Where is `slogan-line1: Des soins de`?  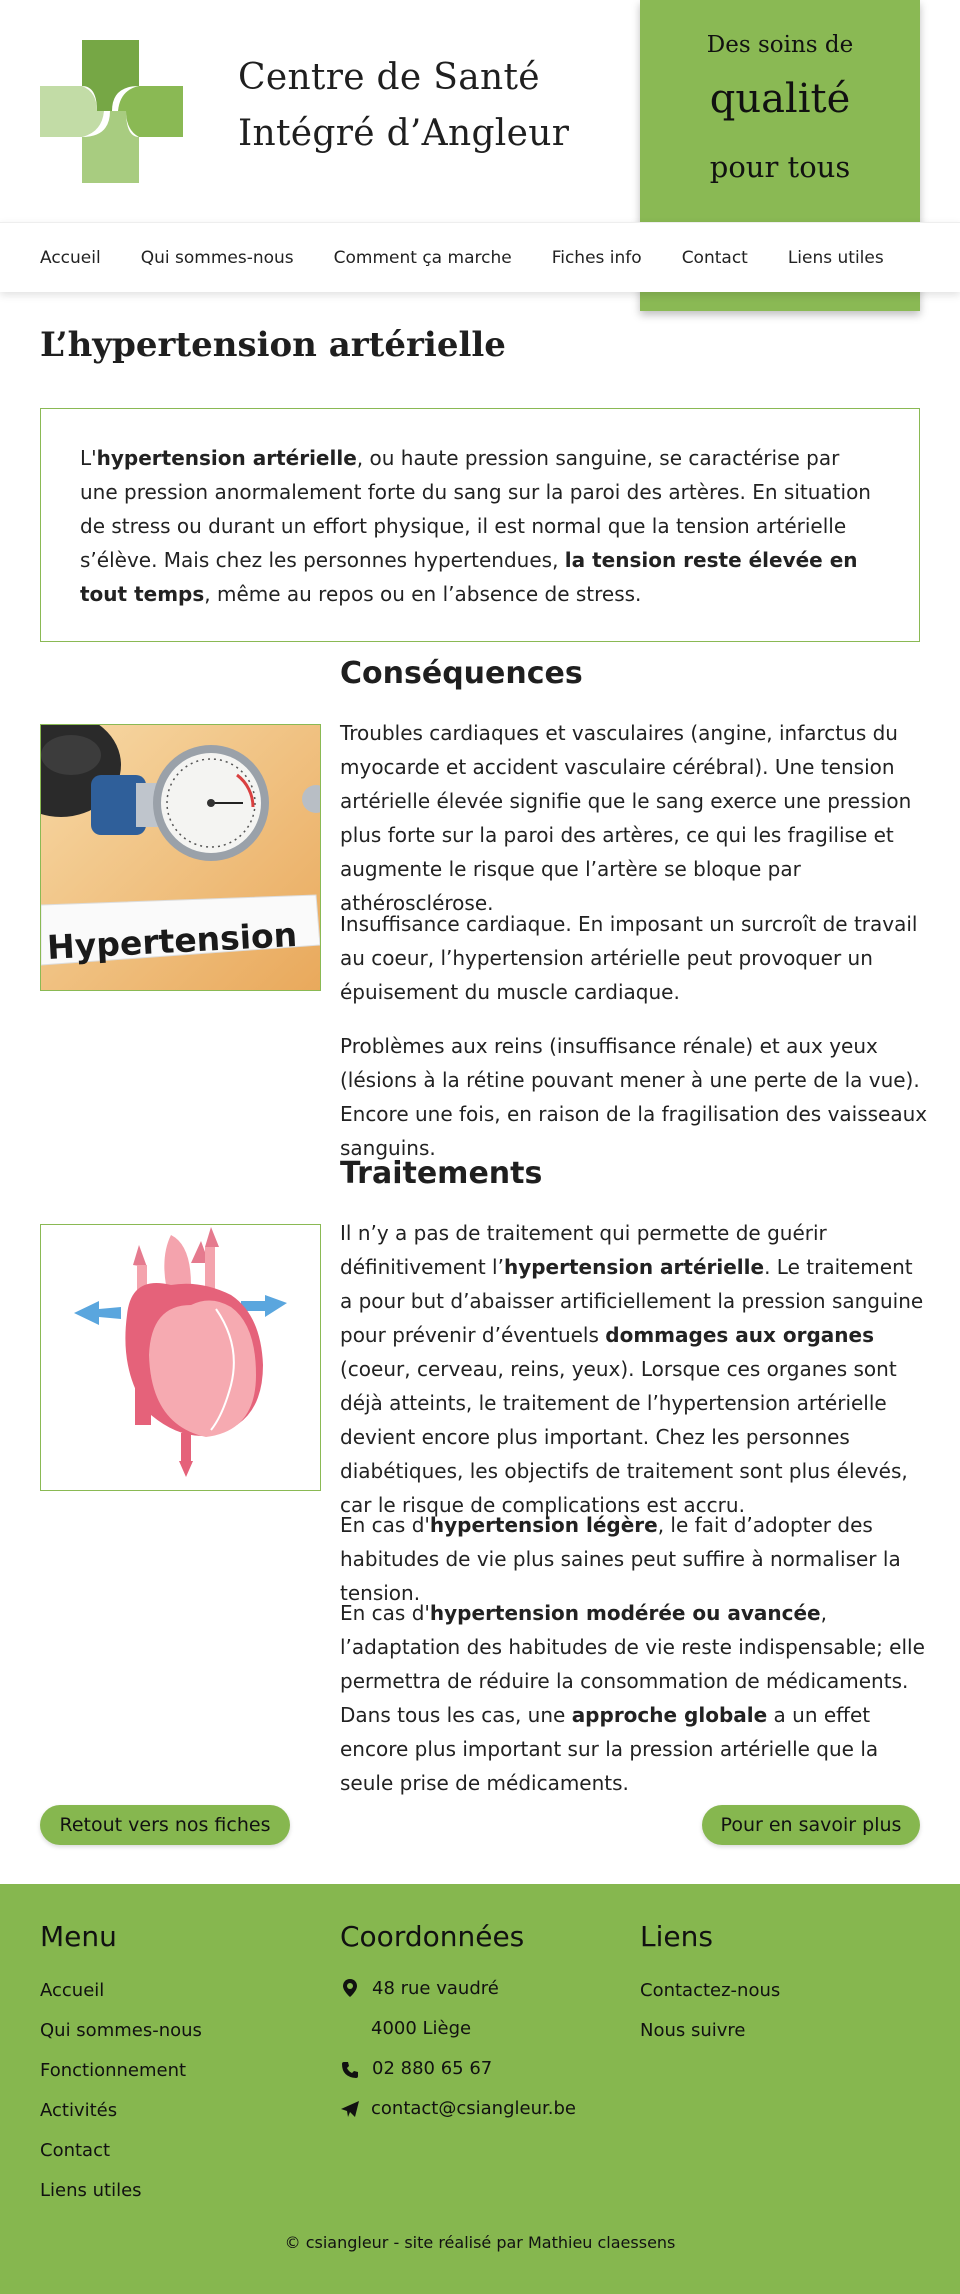
slogan-line1: Des soins de is located at coordinates (780, 45).